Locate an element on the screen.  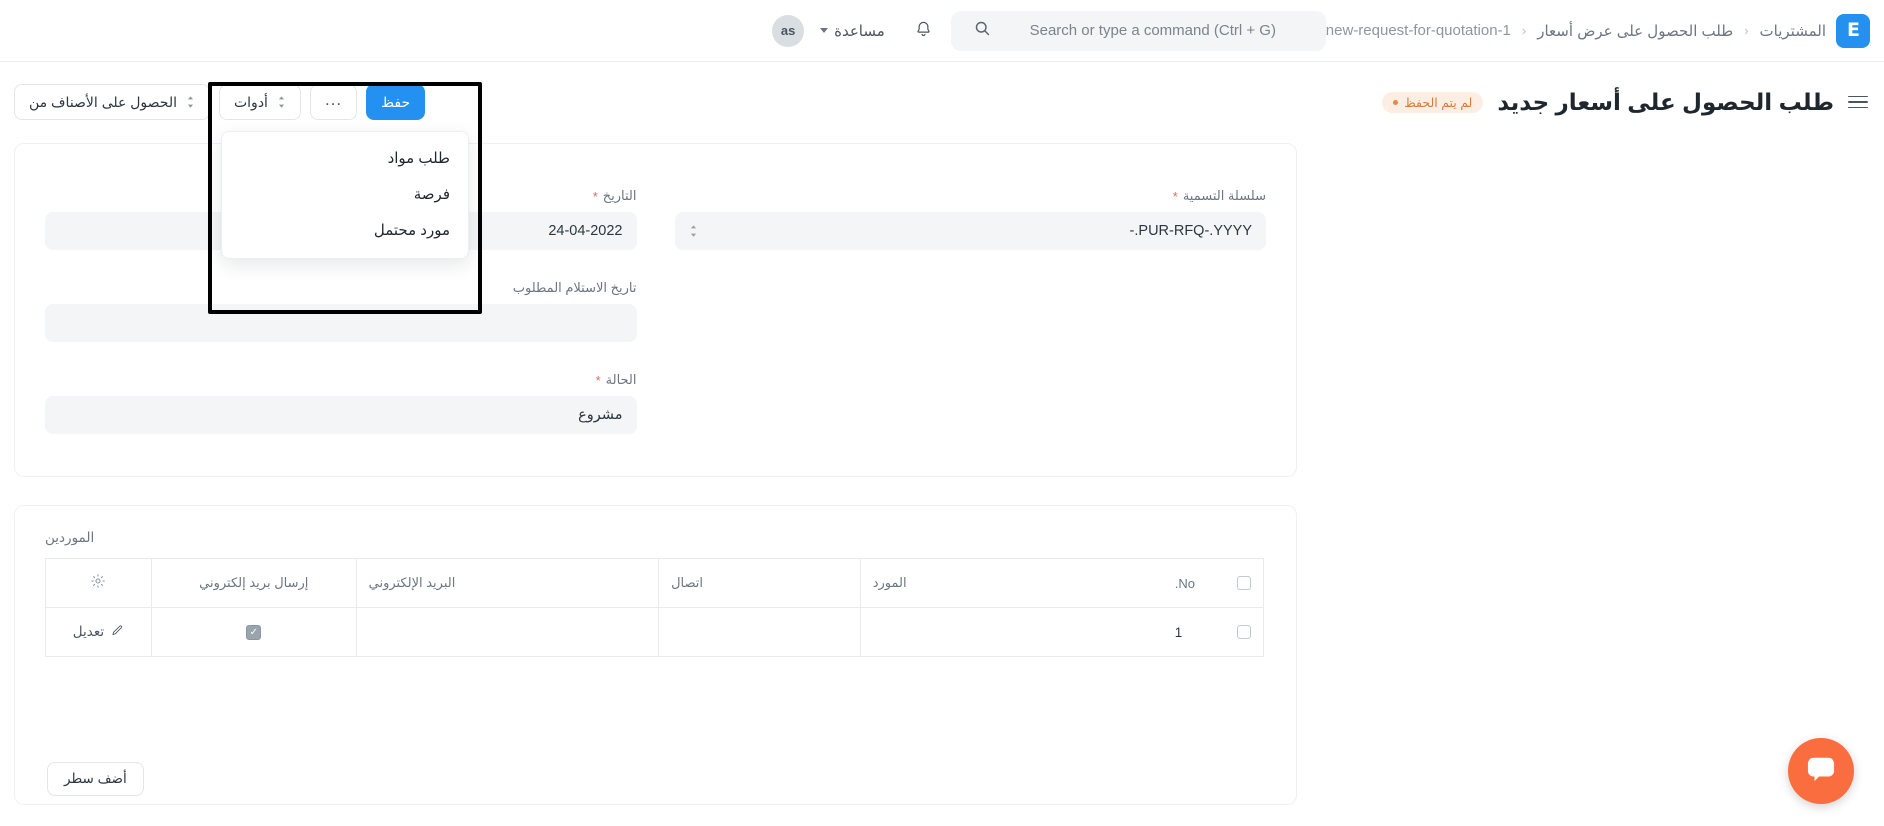
notifications-button is located at coordinates (924, 31).